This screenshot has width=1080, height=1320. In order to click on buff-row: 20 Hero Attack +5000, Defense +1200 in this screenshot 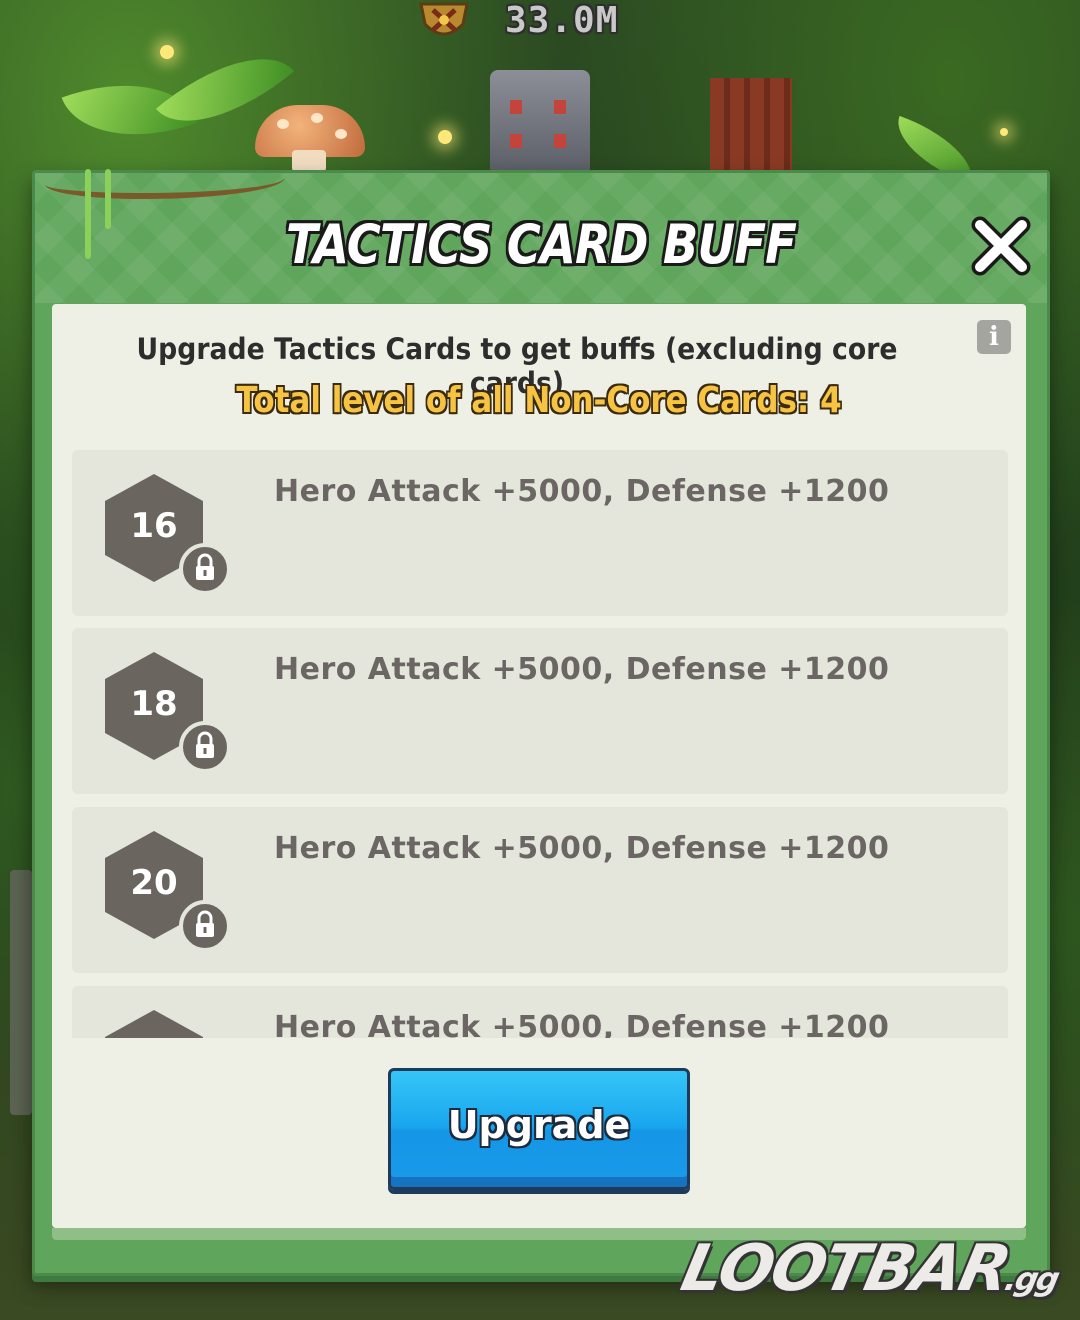, I will do `click(540, 890)`.